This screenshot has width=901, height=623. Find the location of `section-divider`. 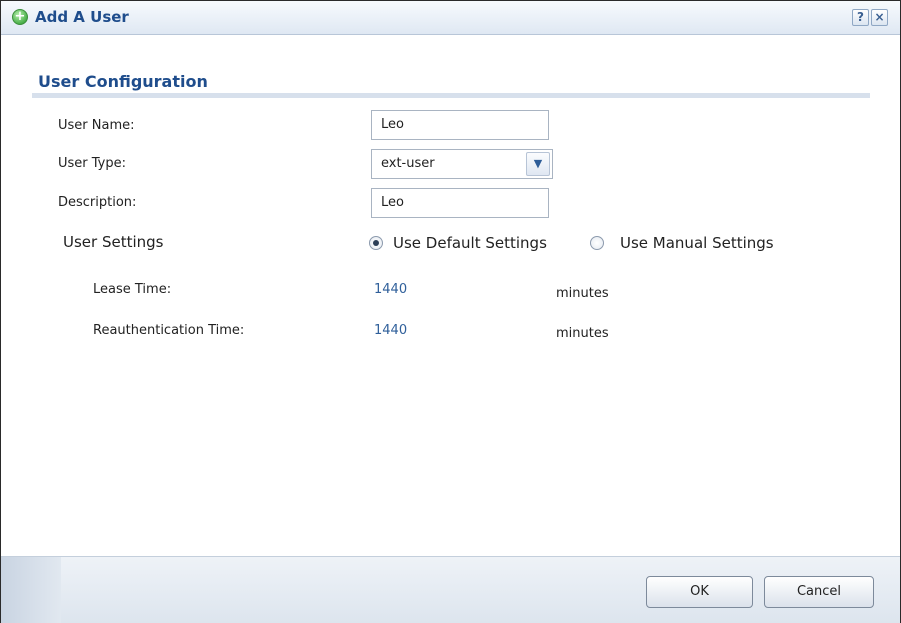

section-divider is located at coordinates (451, 95).